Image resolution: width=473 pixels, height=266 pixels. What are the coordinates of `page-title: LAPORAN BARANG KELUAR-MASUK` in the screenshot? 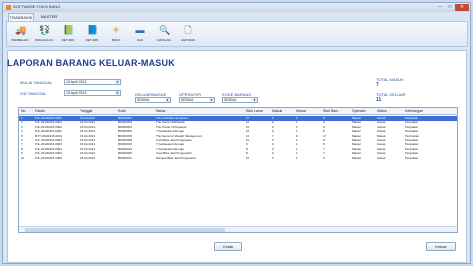 It's located at (91, 63).